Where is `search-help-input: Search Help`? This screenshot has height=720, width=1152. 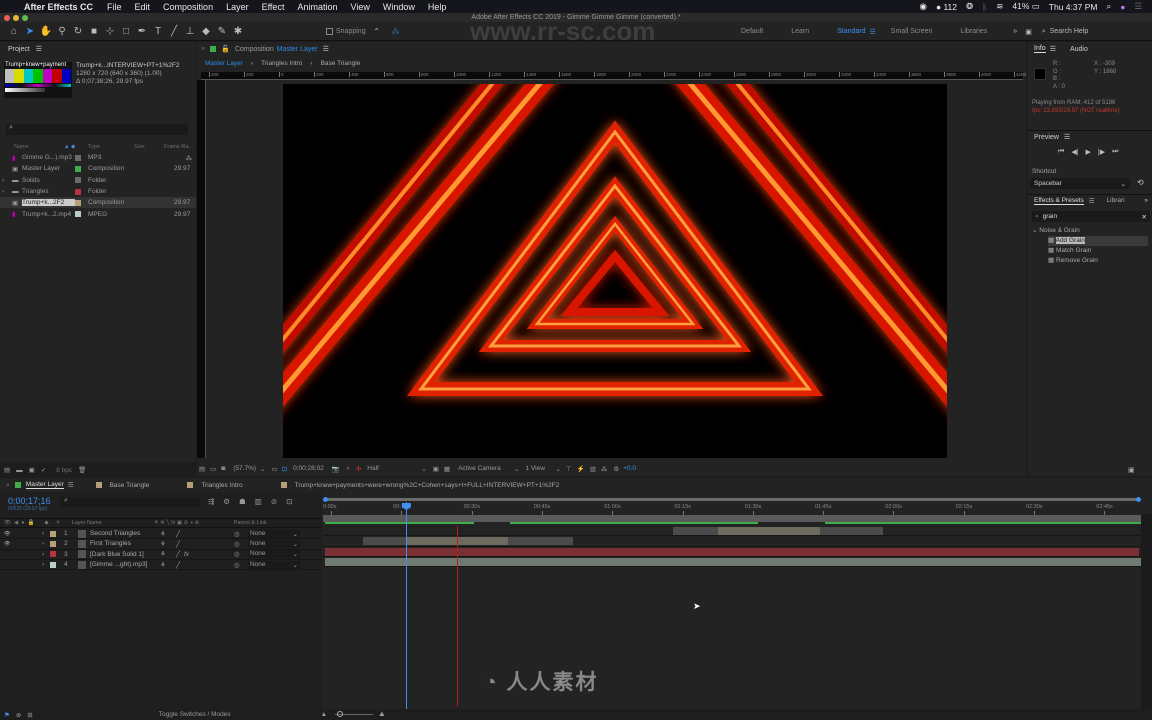
search-help-input: Search Help is located at coordinates (1069, 31).